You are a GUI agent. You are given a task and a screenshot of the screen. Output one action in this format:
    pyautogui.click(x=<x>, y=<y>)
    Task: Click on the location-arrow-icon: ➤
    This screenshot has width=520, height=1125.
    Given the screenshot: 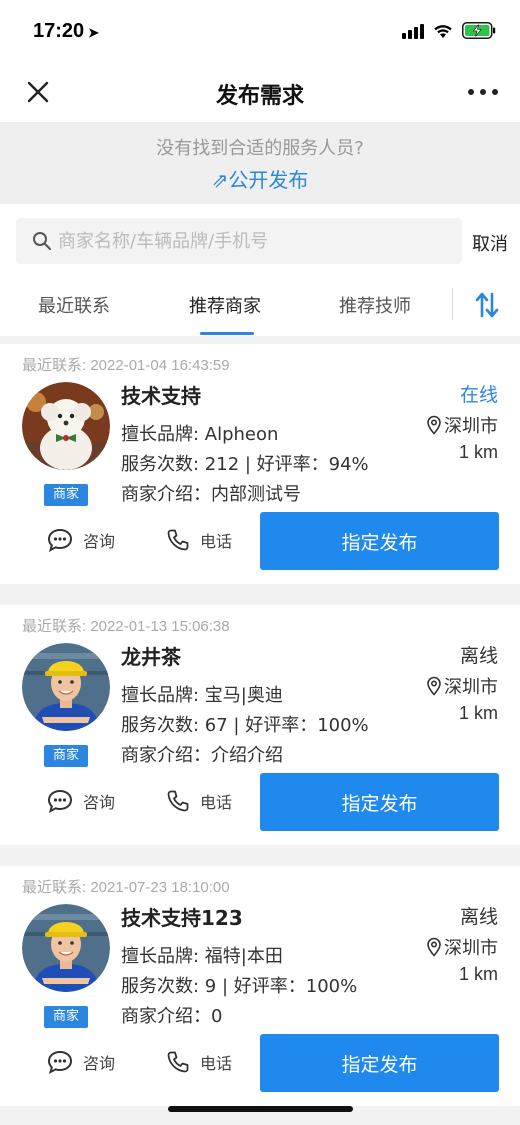 What is the action you would take?
    pyautogui.click(x=94, y=32)
    